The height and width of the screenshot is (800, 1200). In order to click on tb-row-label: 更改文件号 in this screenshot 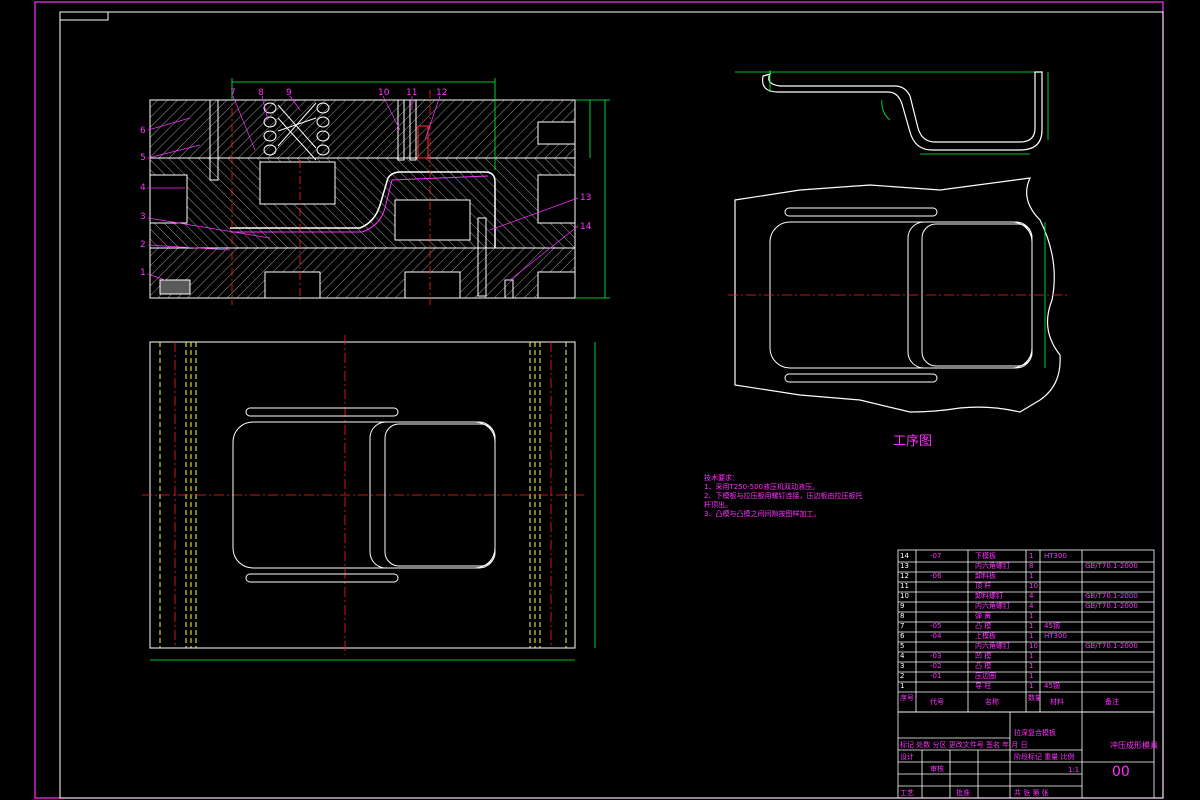, I will do `click(966, 745)`.